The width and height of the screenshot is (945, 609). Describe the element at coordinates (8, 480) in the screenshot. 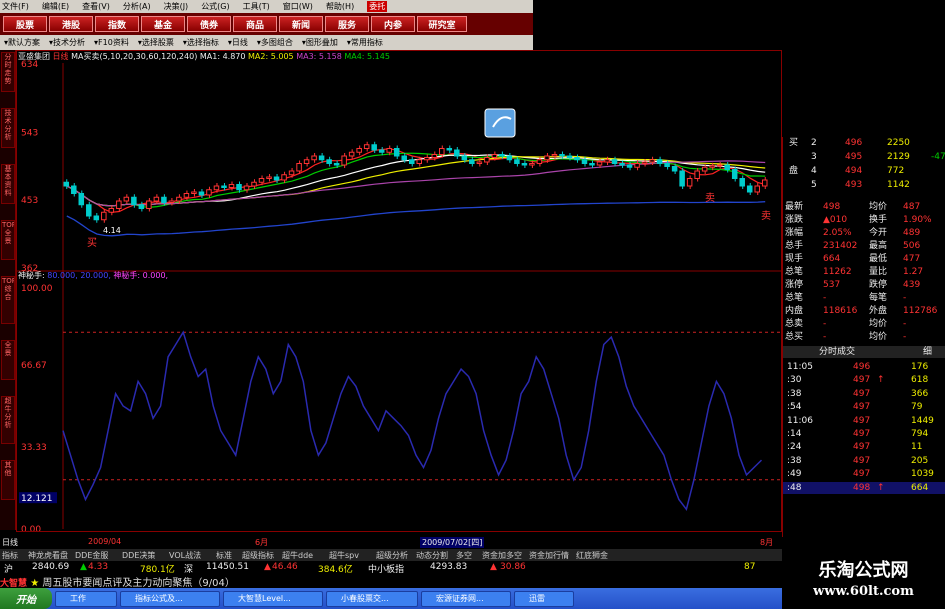

I see `left-tab-7: 其他` at that location.